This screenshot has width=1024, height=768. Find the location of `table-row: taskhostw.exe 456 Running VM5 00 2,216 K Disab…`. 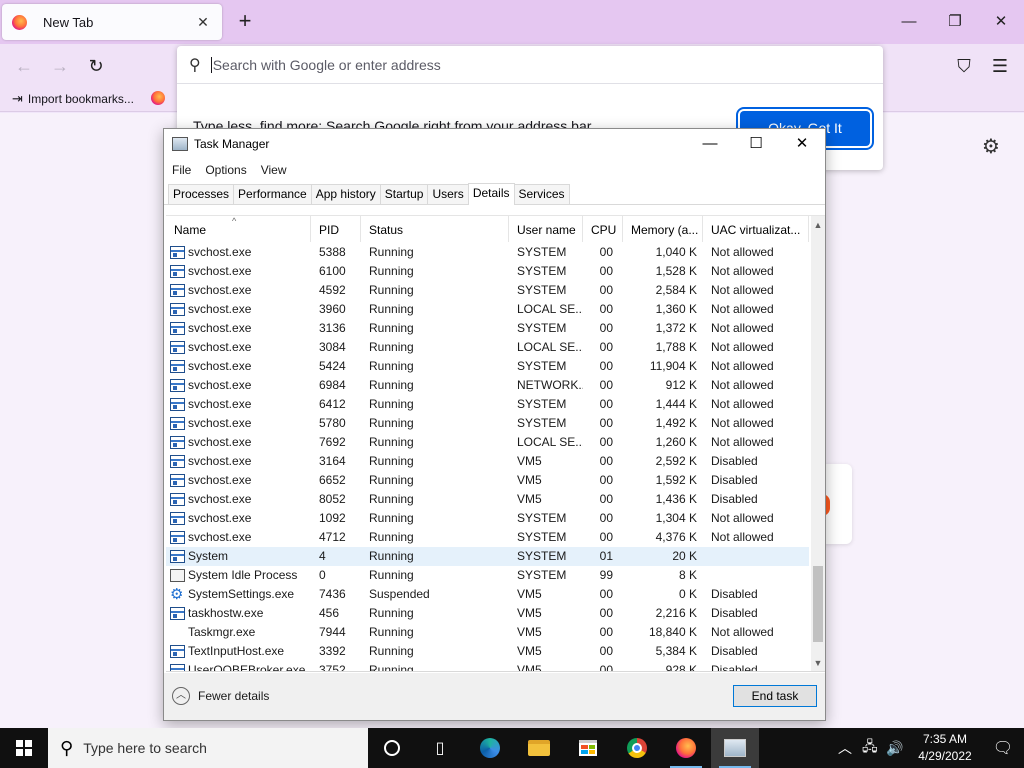

table-row: taskhostw.exe 456 Running VM5 00 2,216 K Disab… is located at coordinates (487, 613).